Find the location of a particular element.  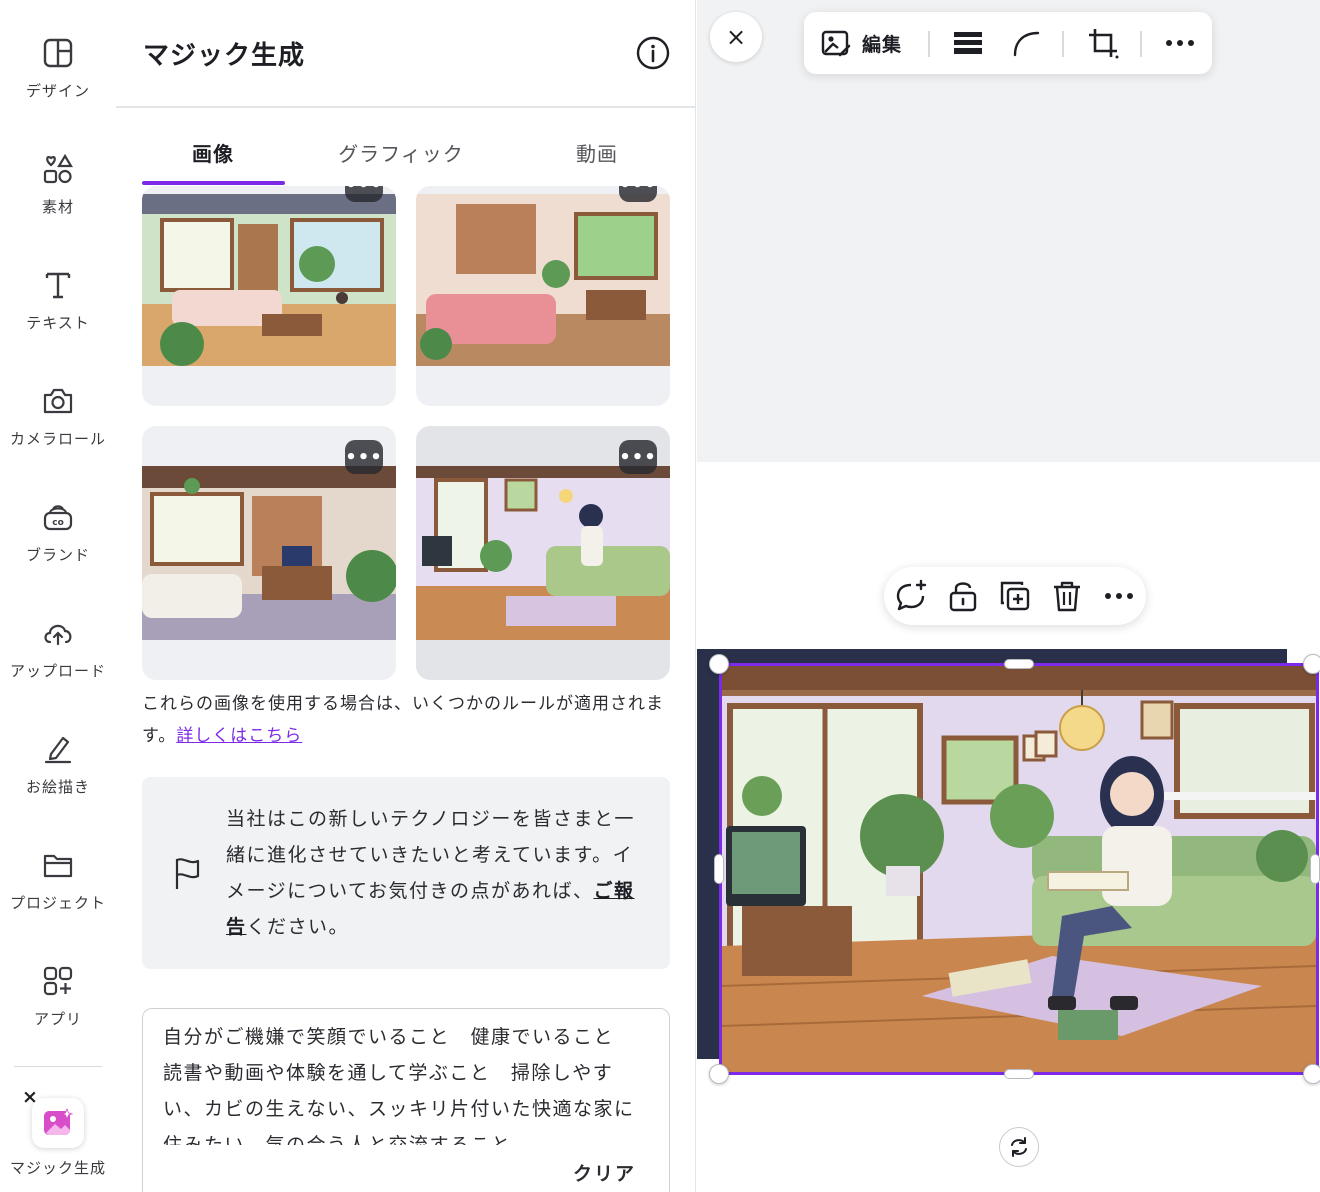

element-action-bar is located at coordinates (1015, 596).